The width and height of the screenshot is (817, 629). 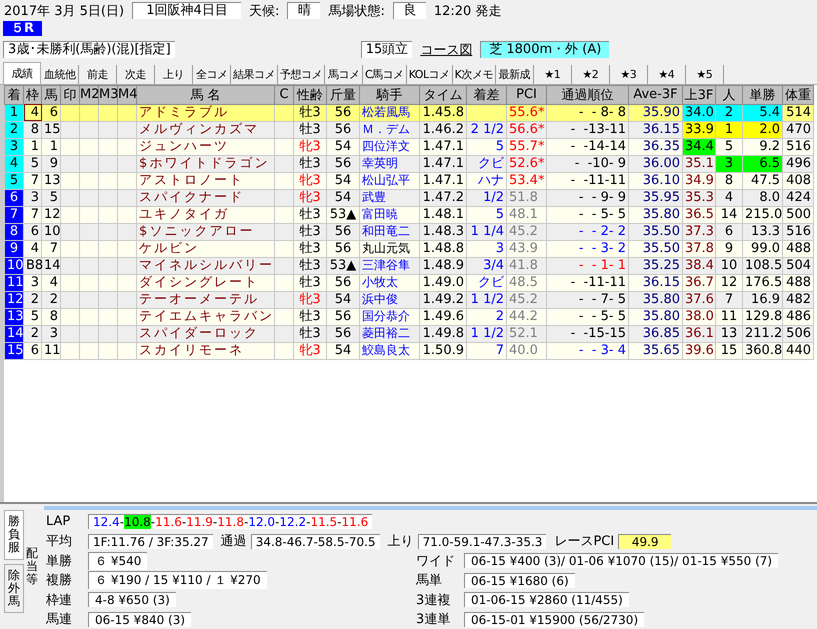 What do you see at coordinates (443, 94) in the screenshot?
I see `column-header: タイム` at bounding box center [443, 94].